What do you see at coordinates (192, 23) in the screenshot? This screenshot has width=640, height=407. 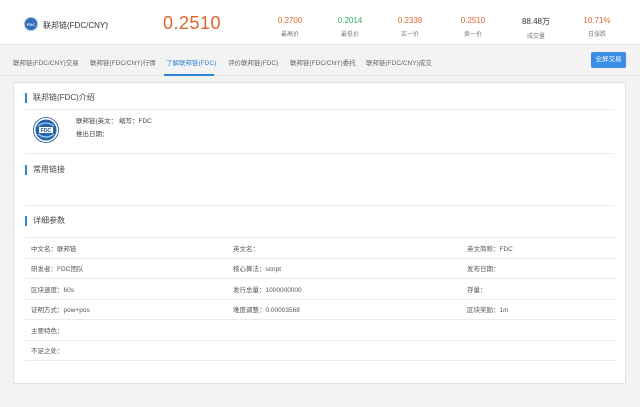 I see `last-price: 0.2510` at bounding box center [192, 23].